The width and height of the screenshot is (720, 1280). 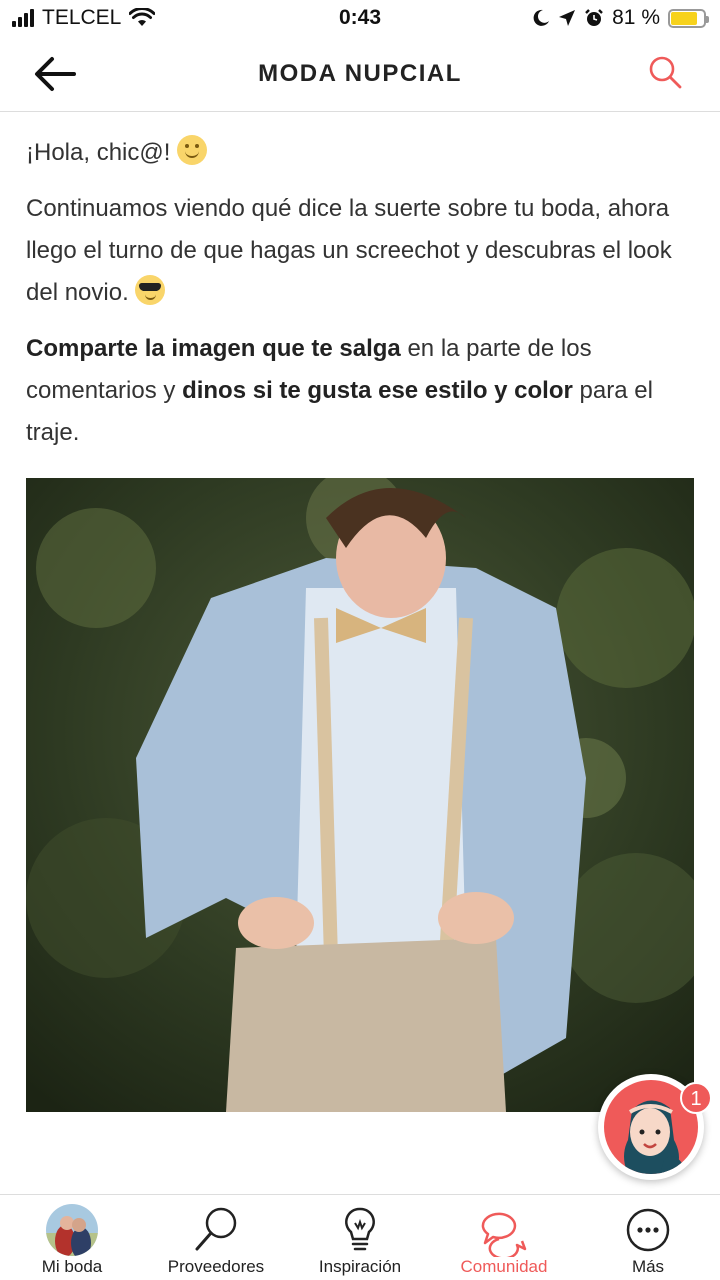 I want to click on magnifier-icon, so click(x=216, y=1229).